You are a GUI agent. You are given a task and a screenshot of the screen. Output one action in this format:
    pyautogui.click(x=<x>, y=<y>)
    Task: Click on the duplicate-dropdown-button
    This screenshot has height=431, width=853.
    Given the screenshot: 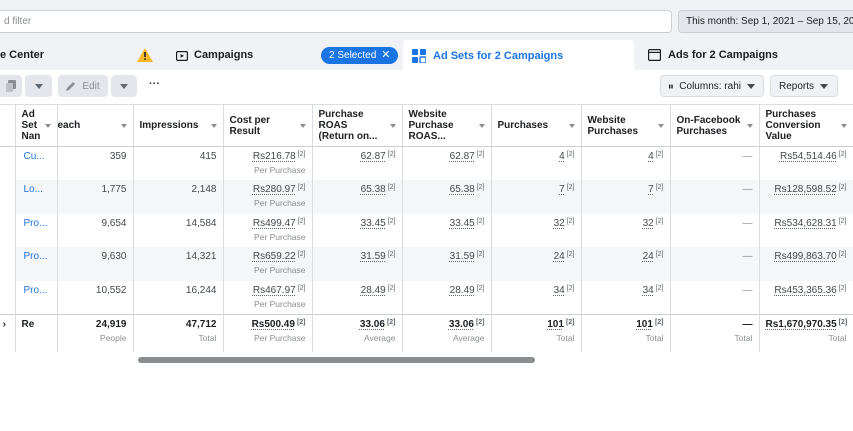 What is the action you would take?
    pyautogui.click(x=38, y=86)
    